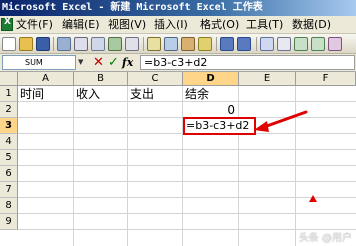 This screenshot has width=356, height=246. What do you see at coordinates (9, 79) in the screenshot?
I see `select-all-corner` at bounding box center [9, 79].